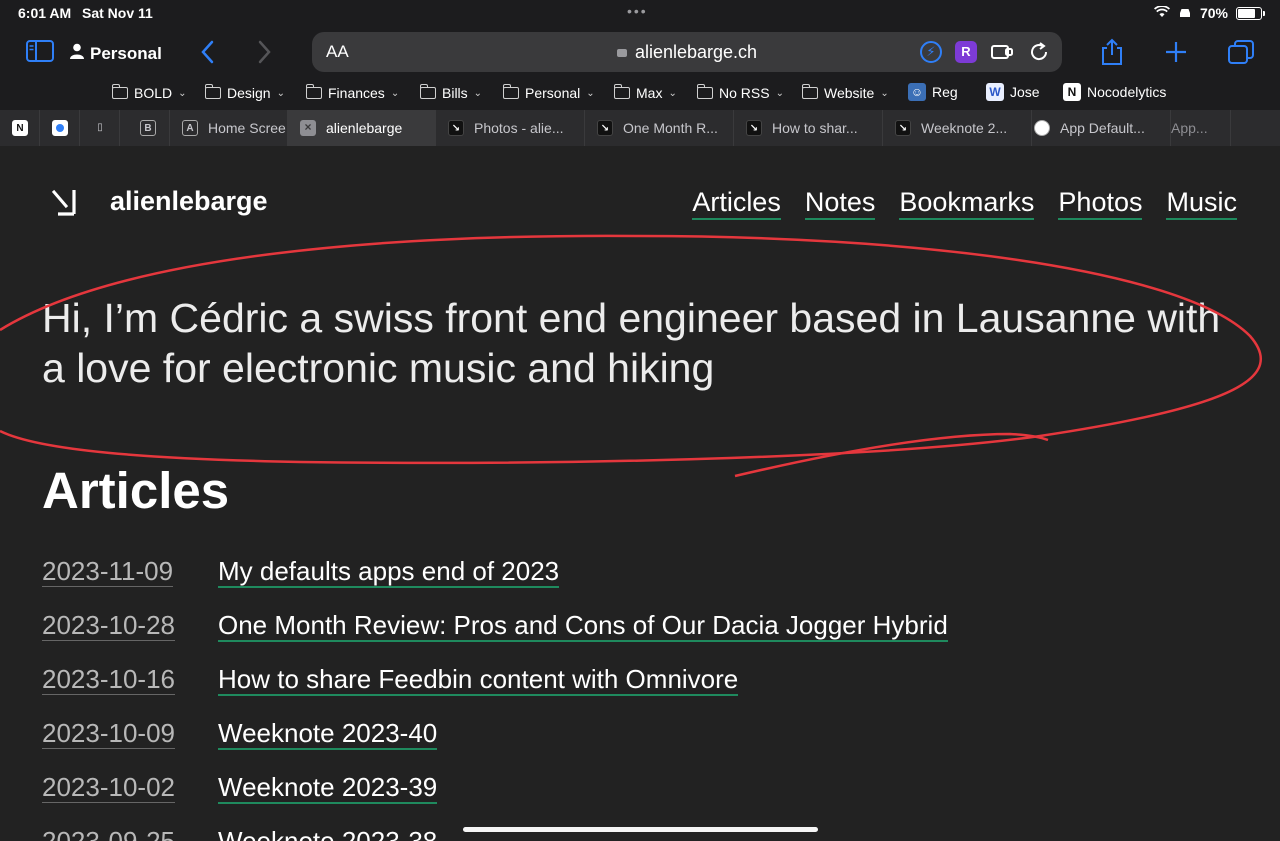  I want to click on articles-heading: Articles, so click(136, 490).